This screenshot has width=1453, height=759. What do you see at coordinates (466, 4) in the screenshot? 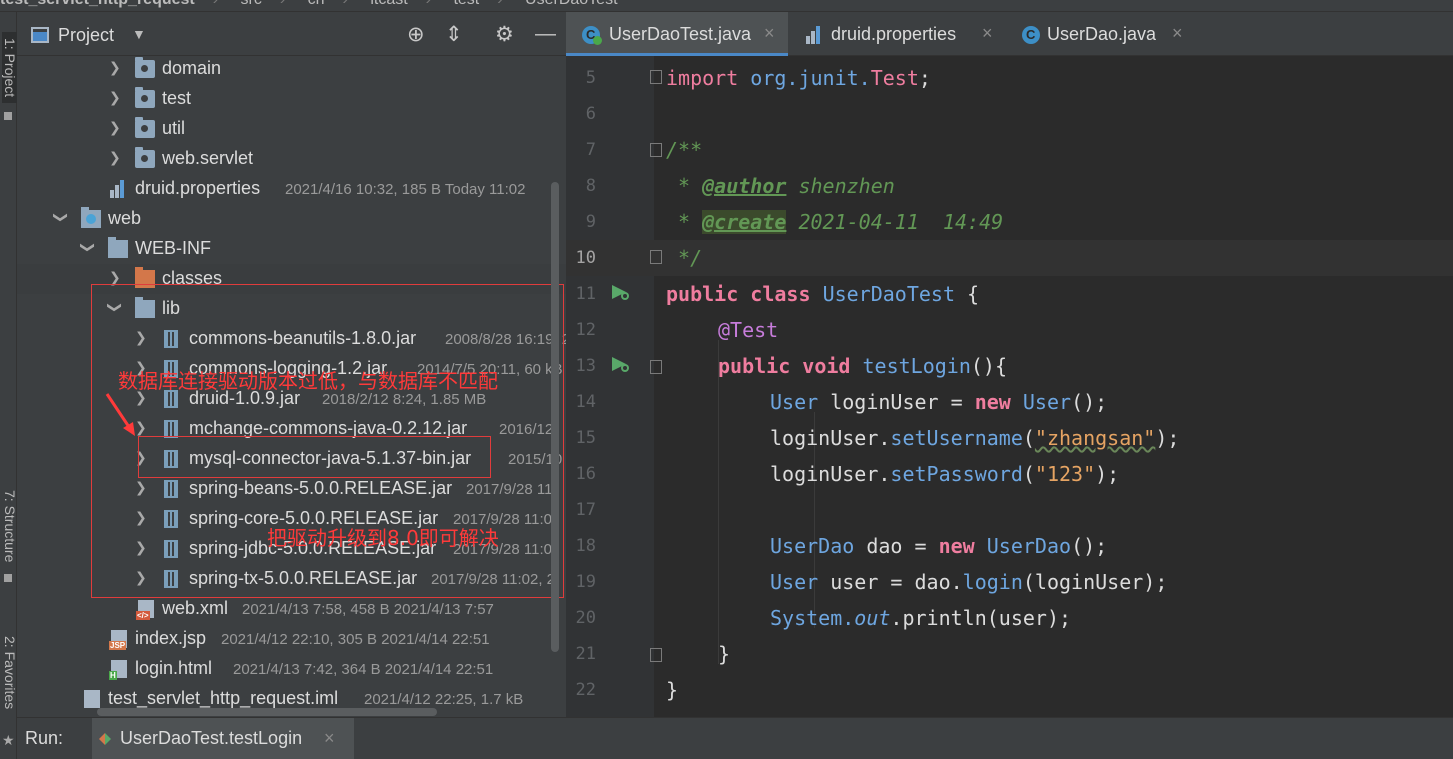
I see `breadcrumb-test: test` at bounding box center [466, 4].